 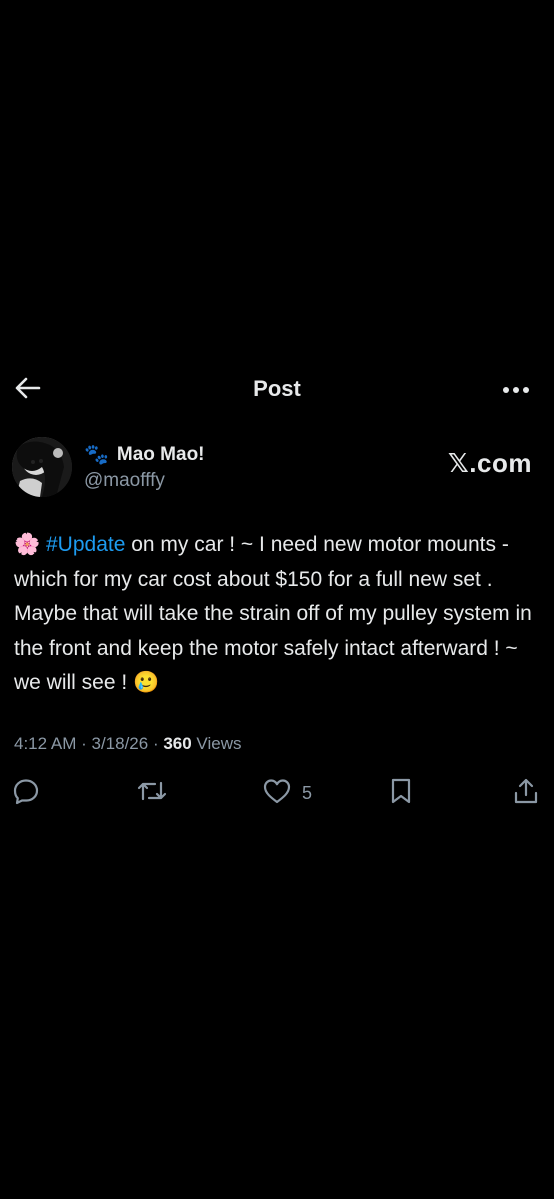 I want to click on heart-icon, so click(x=277, y=793).